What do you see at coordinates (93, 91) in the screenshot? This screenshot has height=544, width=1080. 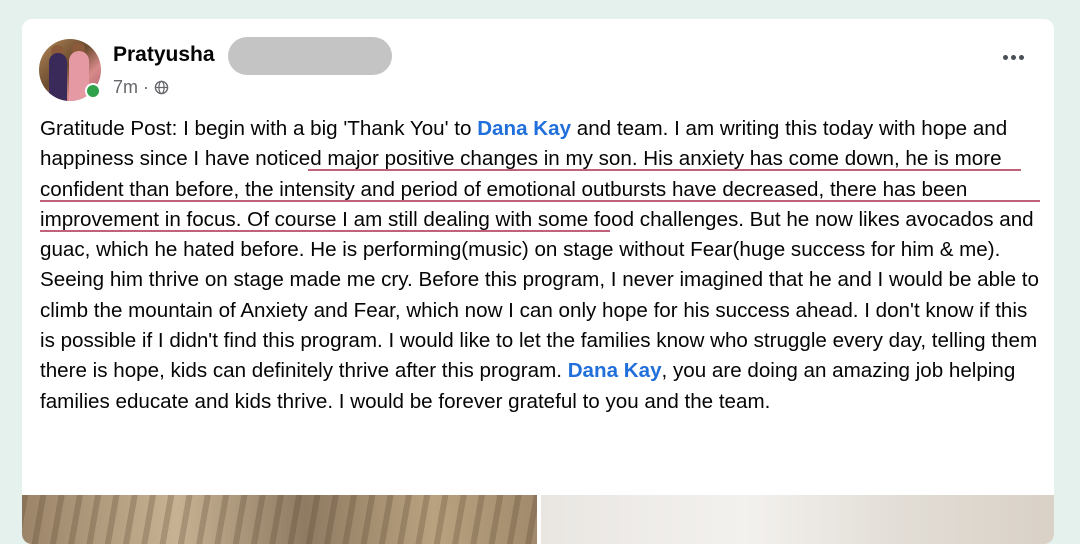 I see `online-status-dot` at bounding box center [93, 91].